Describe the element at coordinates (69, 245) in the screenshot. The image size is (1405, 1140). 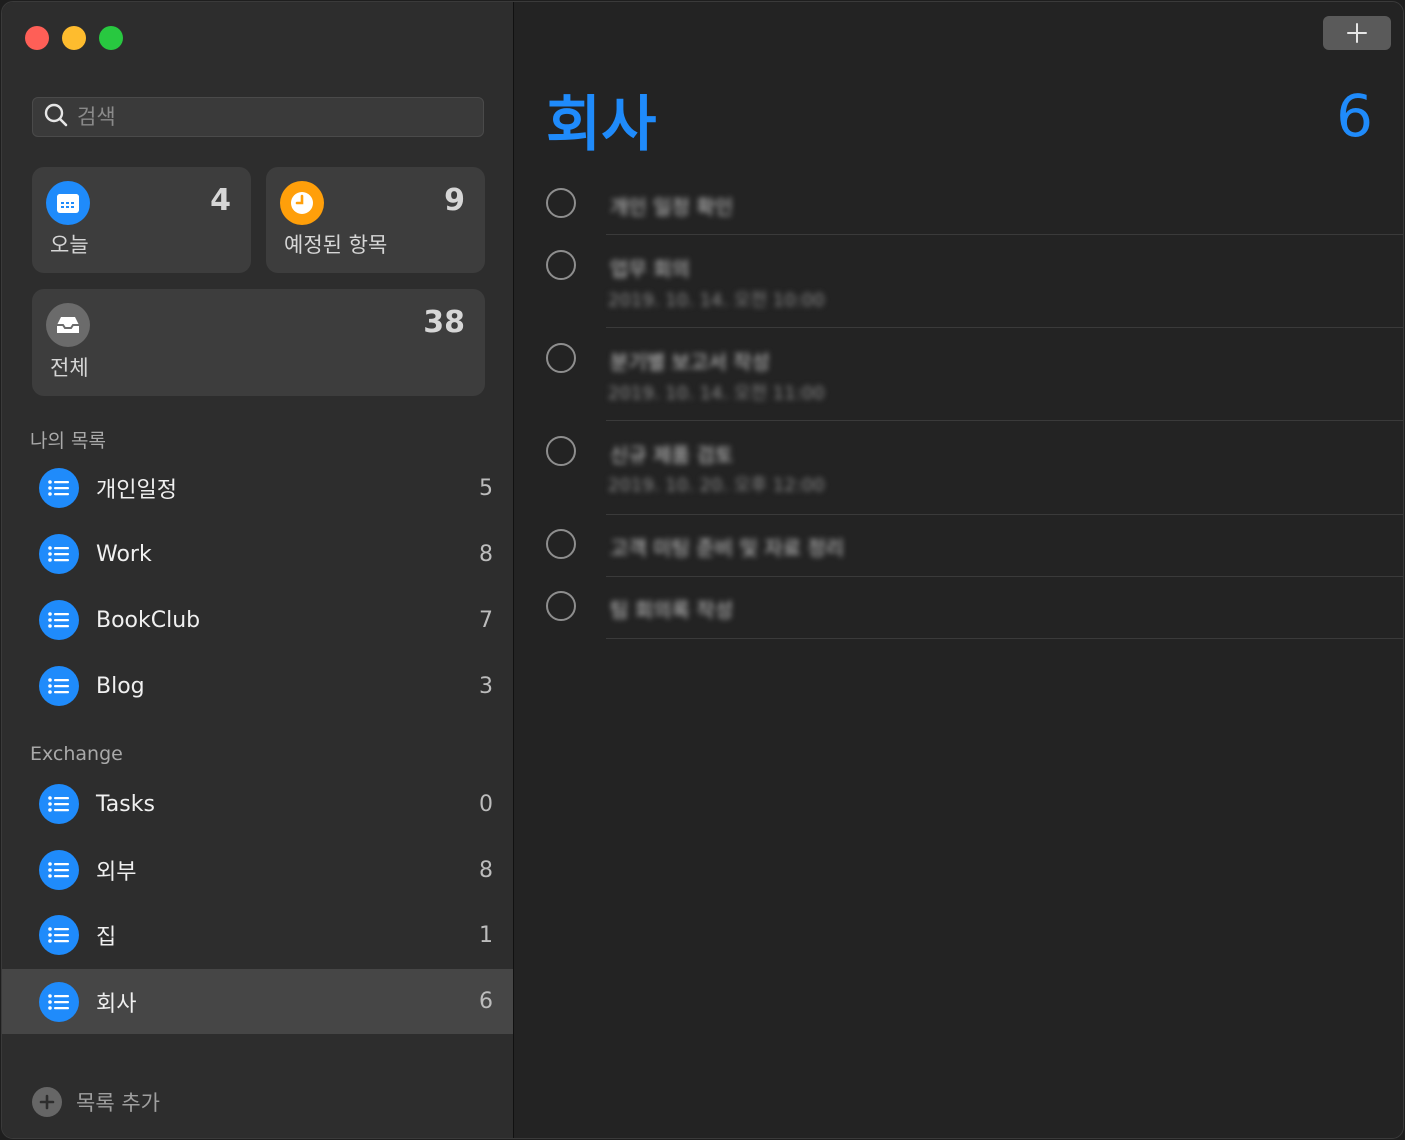
I see `smart-list-label: 오늘` at that location.